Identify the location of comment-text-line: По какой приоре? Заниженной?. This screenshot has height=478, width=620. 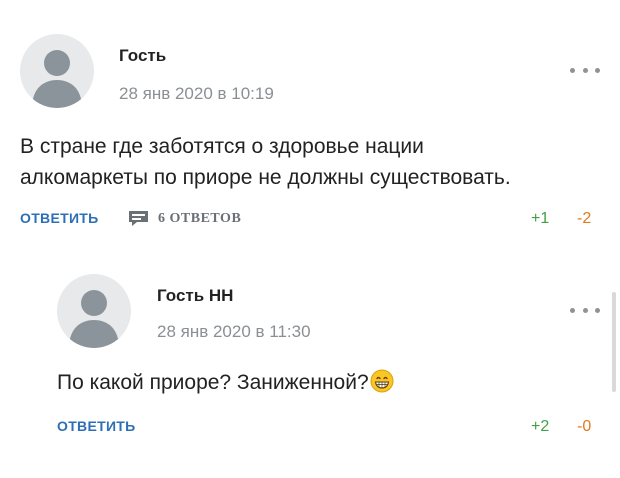
(213, 382).